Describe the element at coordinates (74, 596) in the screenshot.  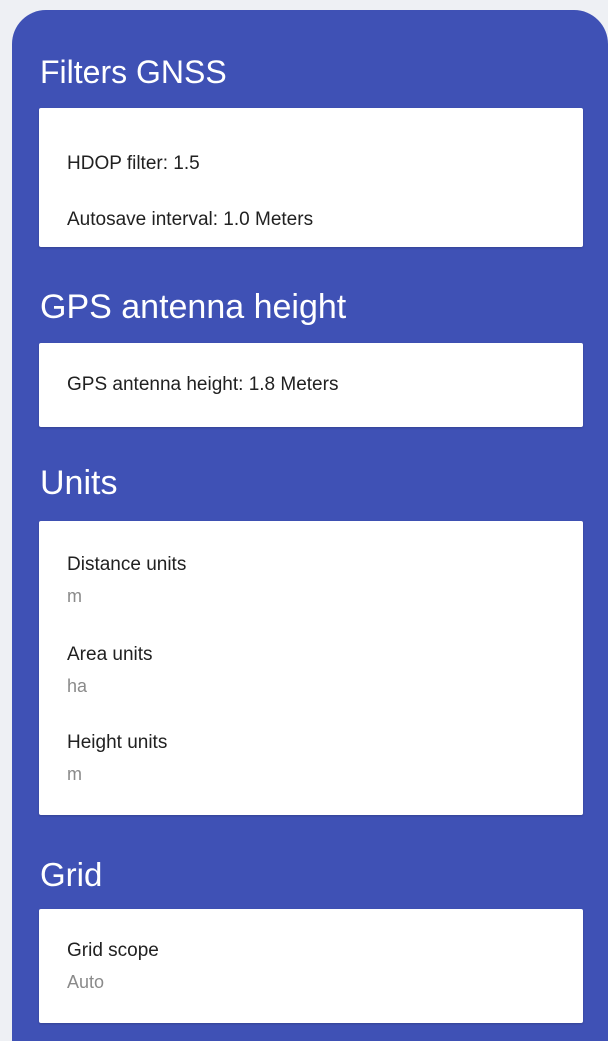
I see `distance-units-value: m` at that location.